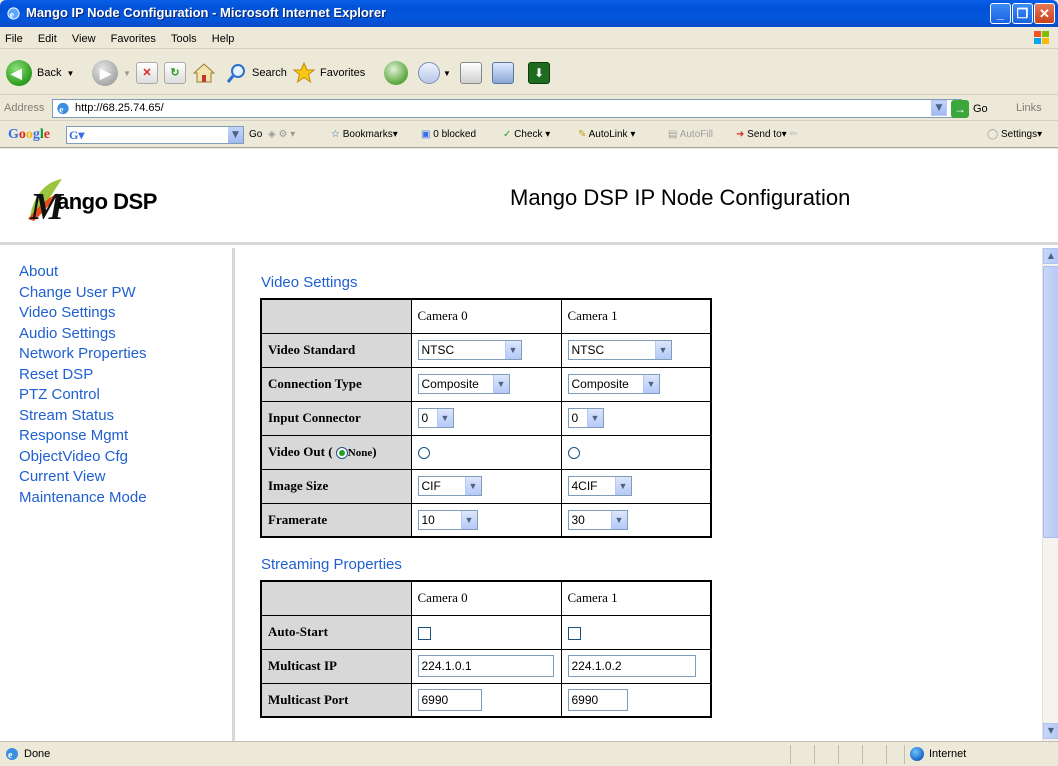  What do you see at coordinates (125, 334) in the screenshot?
I see `sidebar-item-audio-settings: Audio Settings` at bounding box center [125, 334].